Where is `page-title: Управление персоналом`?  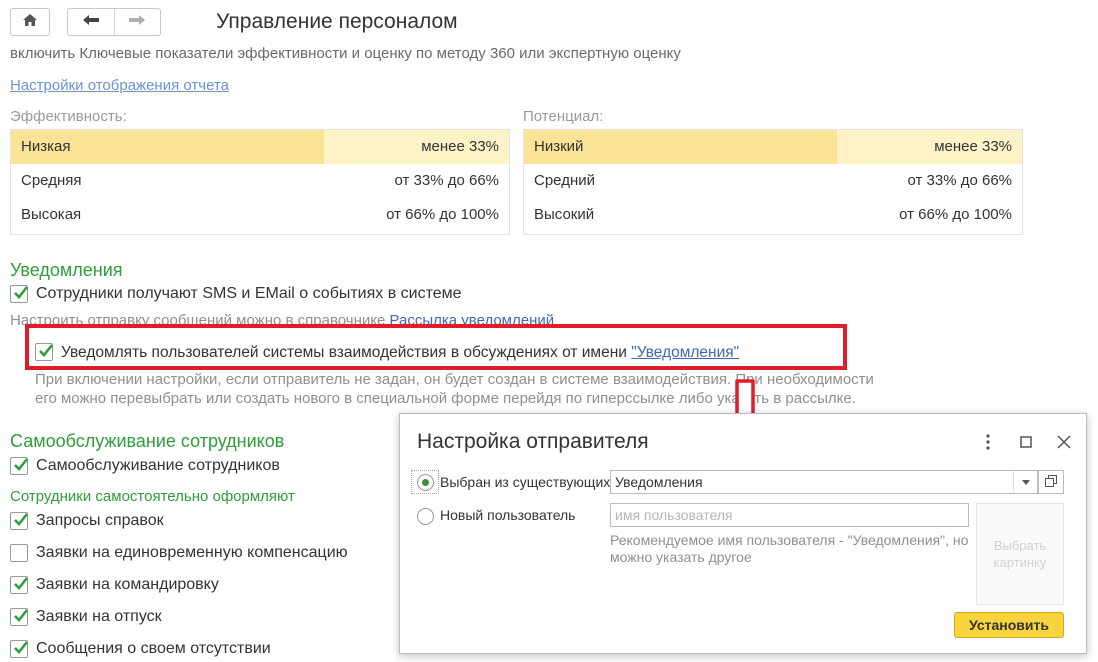 page-title: Управление персоналом is located at coordinates (337, 21).